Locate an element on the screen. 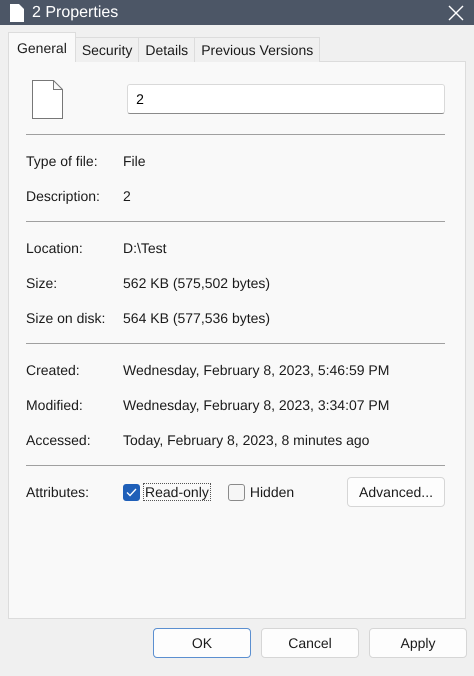  field-value: File is located at coordinates (134, 160).